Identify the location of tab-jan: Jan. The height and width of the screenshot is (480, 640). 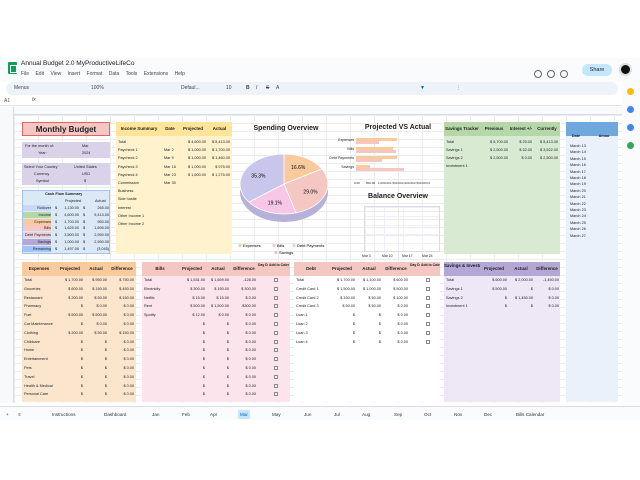
(155, 414).